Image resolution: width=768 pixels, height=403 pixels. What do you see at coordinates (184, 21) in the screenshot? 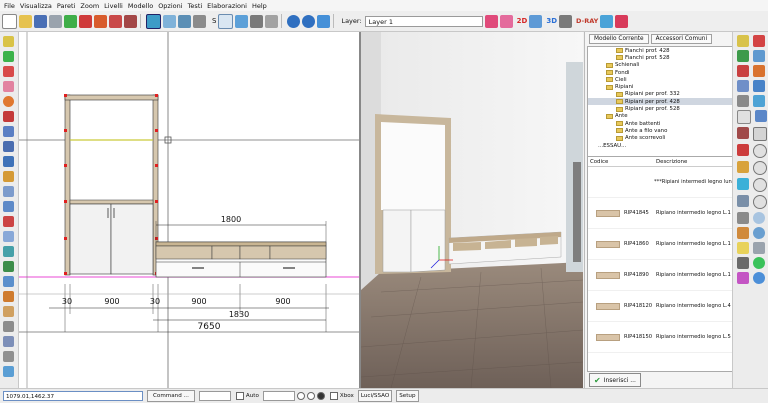
I see `view-elevation-icon` at bounding box center [184, 21].